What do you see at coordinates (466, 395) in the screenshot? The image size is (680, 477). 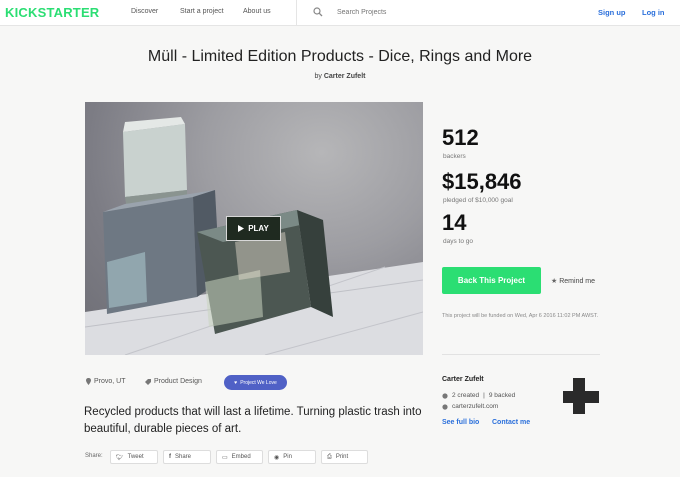 I see `created-count: 2 created` at bounding box center [466, 395].